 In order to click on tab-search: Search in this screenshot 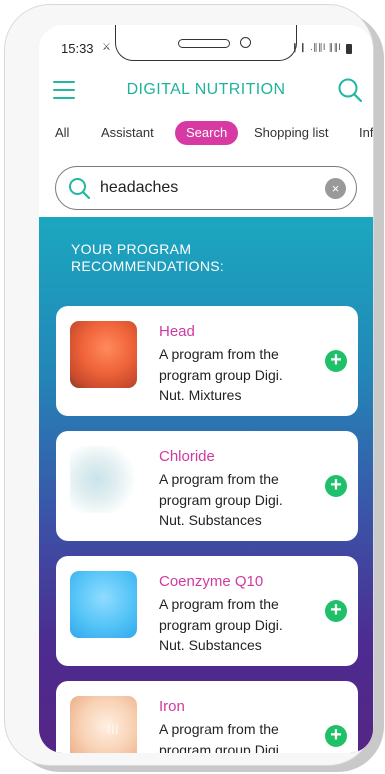, I will do `click(207, 133)`.